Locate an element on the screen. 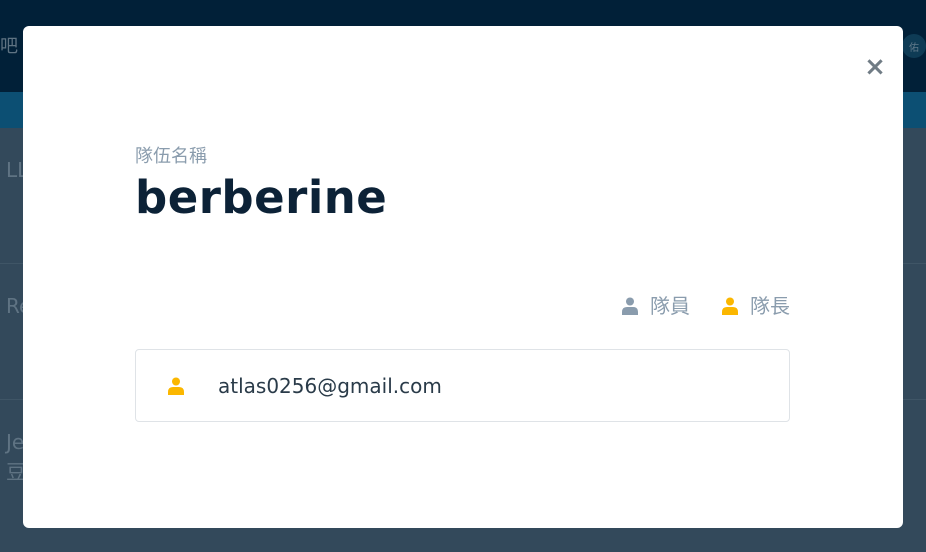  legend-member: 隊員 is located at coordinates (656, 306).